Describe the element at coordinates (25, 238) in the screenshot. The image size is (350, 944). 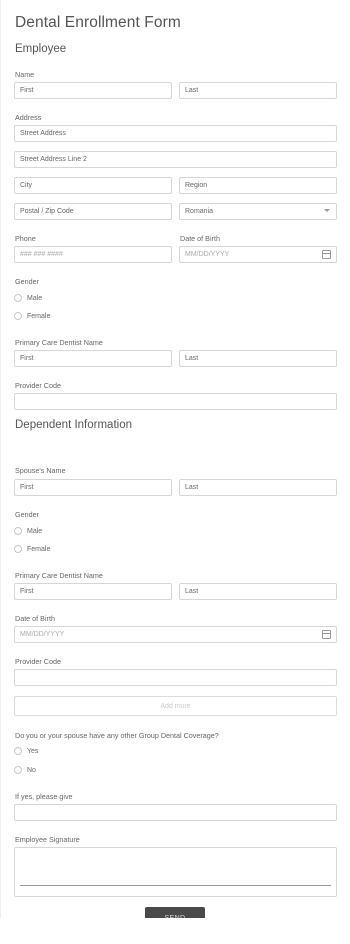
I see `phone-label: Phone` at that location.